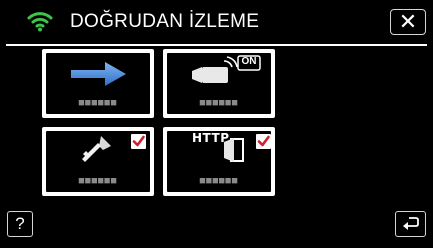 The width and height of the screenshot is (433, 248). Describe the element at coordinates (234, 150) in the screenshot. I see `http-door-icon` at that location.